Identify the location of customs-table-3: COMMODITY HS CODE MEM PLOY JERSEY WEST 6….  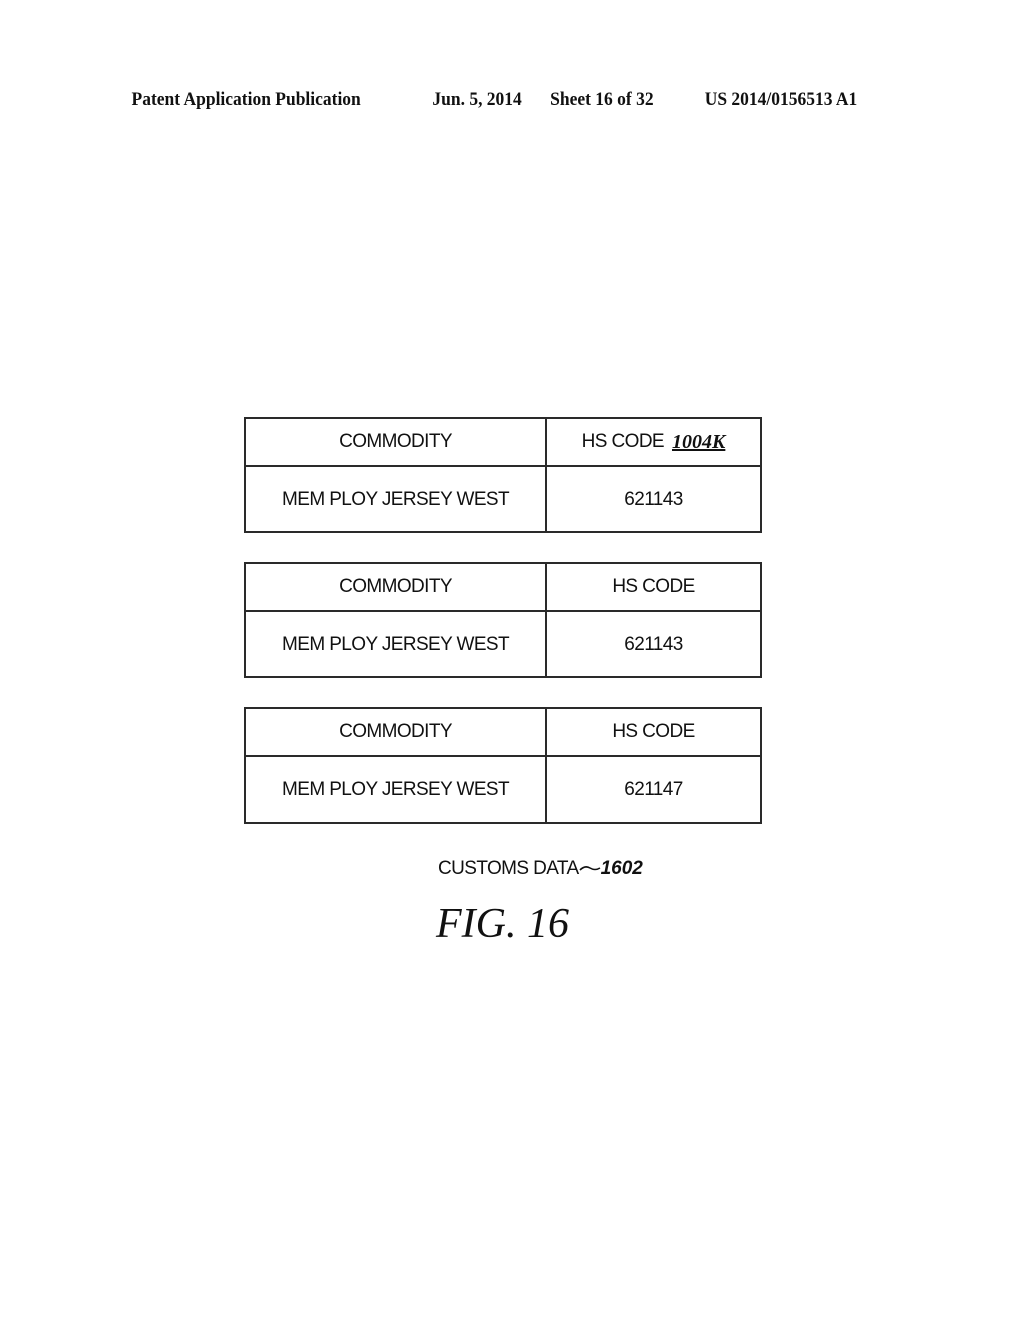
(503, 765).